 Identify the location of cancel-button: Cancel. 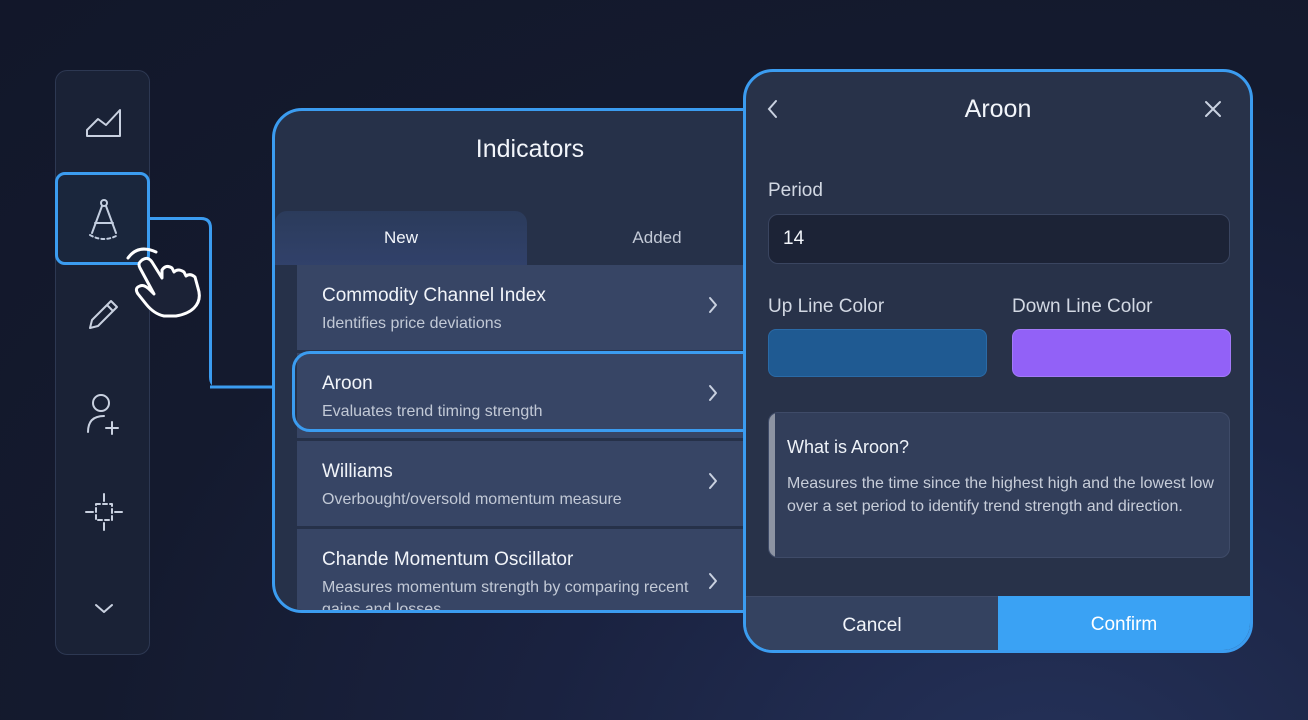
(872, 623).